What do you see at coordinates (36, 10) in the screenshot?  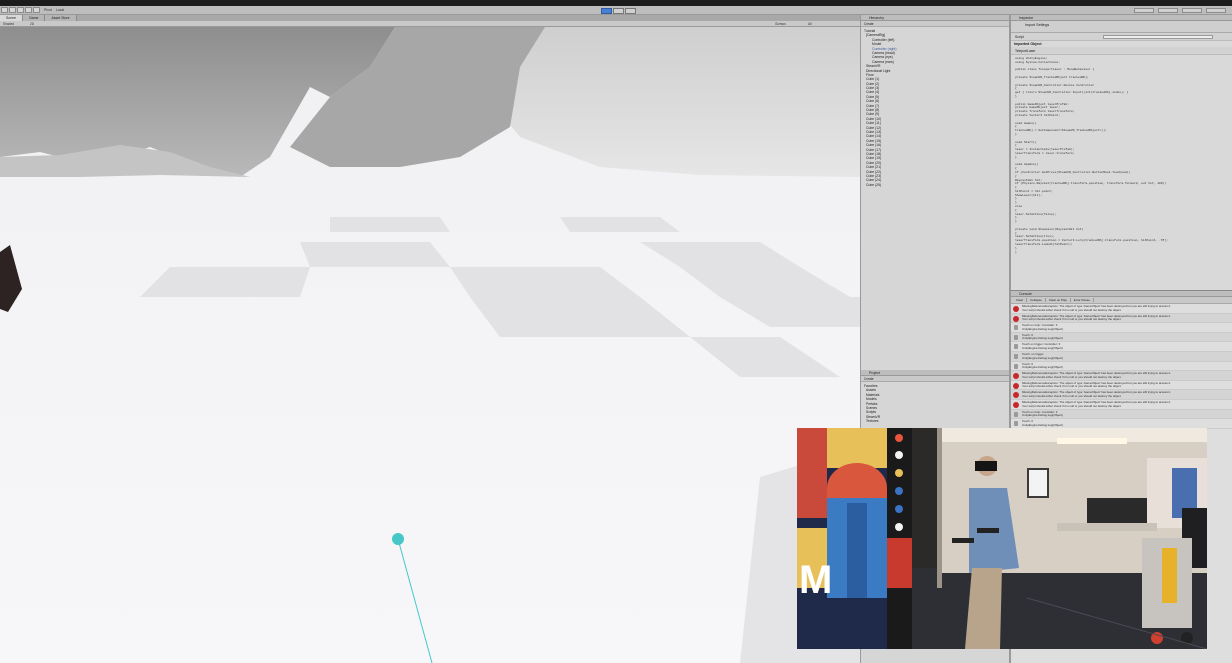 I see `rect-tool-icon` at bounding box center [36, 10].